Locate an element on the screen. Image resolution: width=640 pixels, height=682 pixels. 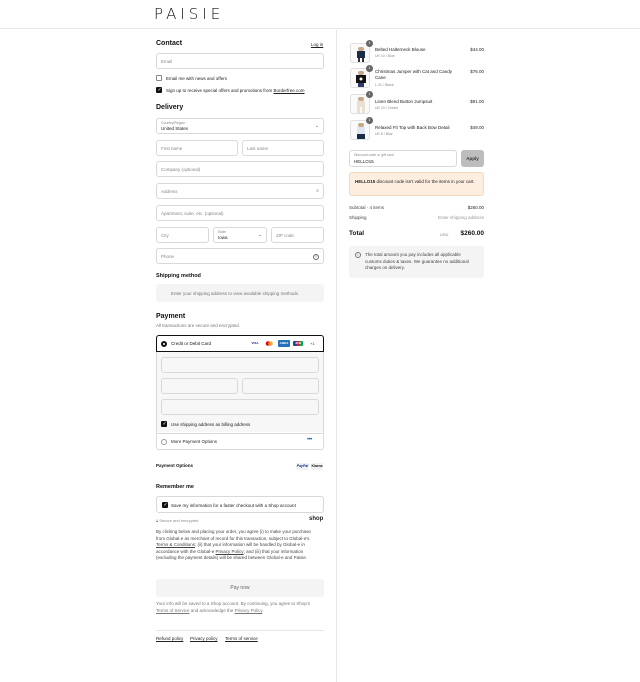
company-field: Company (optional) is located at coordinates (240, 169).